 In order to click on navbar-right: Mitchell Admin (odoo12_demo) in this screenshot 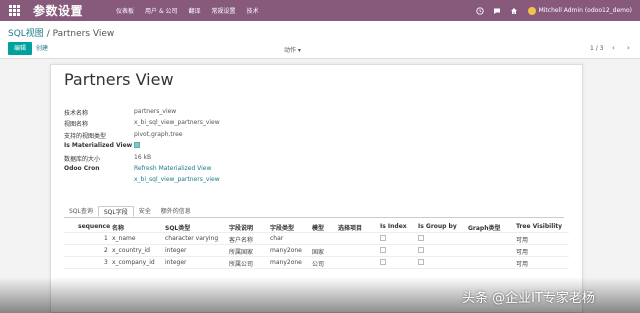, I will do `click(550, 10)`.